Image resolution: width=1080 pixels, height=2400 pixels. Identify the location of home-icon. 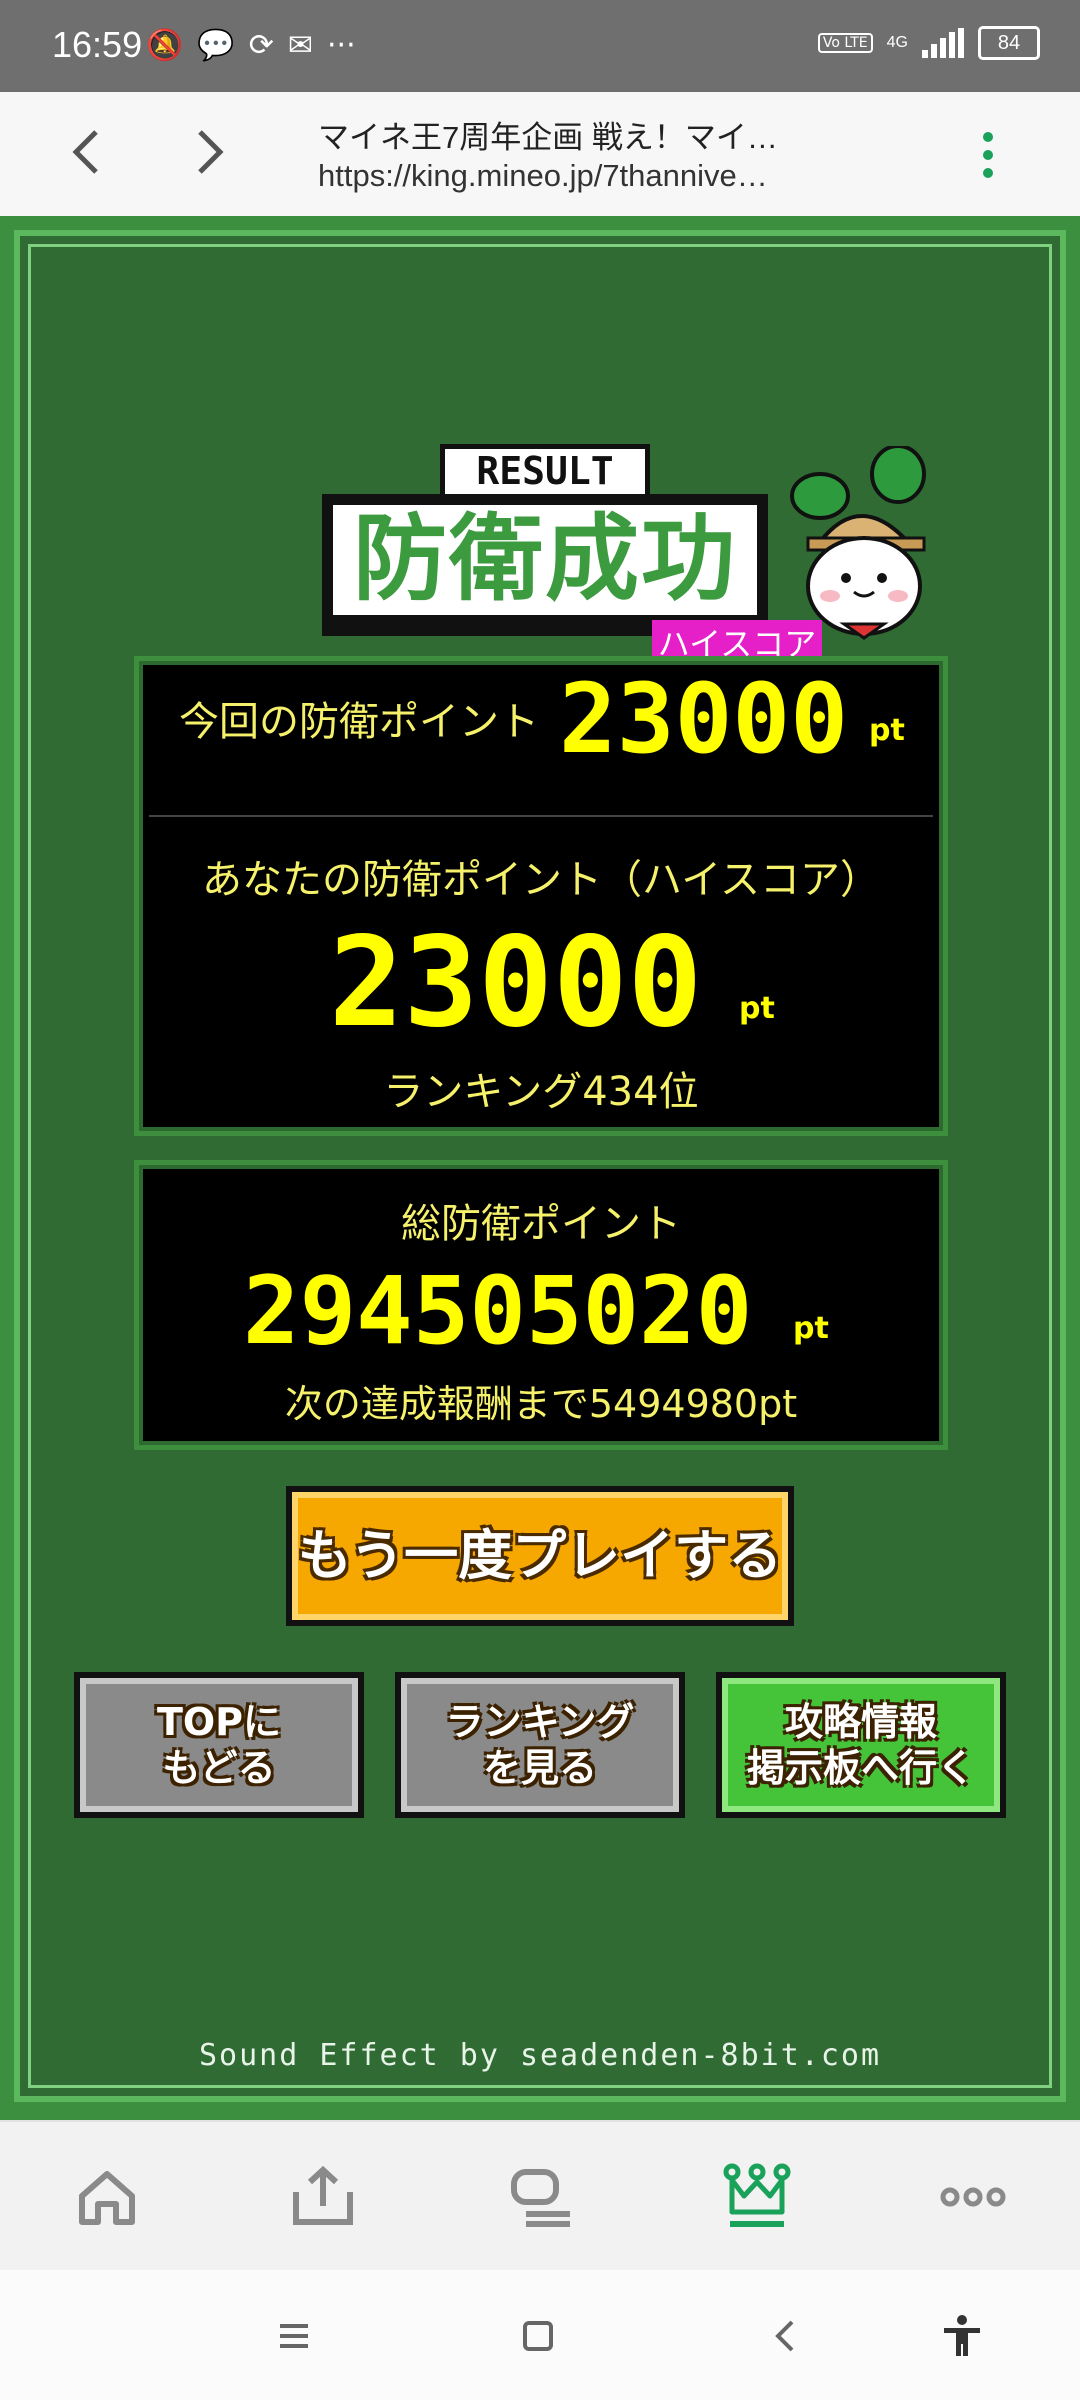
(107, 2197).